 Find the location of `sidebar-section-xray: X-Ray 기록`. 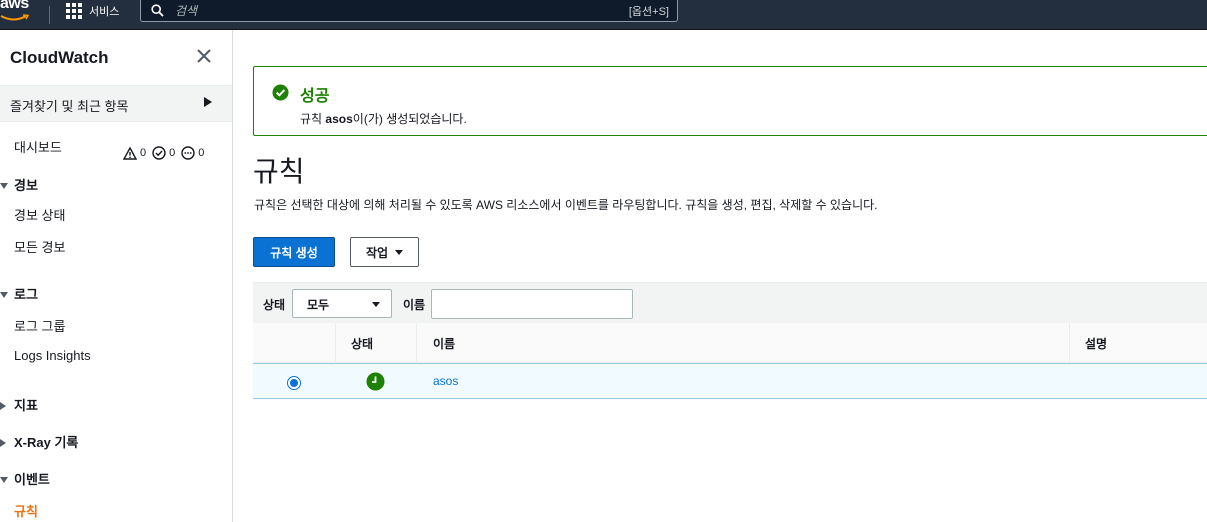

sidebar-section-xray: X-Ray 기록 is located at coordinates (39, 441).